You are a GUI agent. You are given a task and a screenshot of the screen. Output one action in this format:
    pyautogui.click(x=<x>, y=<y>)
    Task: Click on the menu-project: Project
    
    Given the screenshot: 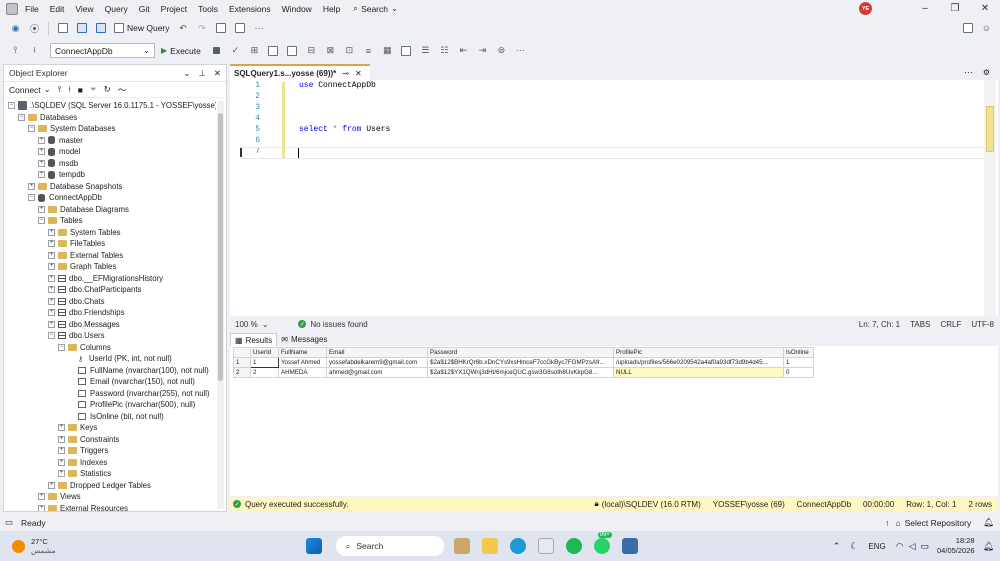 What is the action you would take?
    pyautogui.click(x=174, y=9)
    